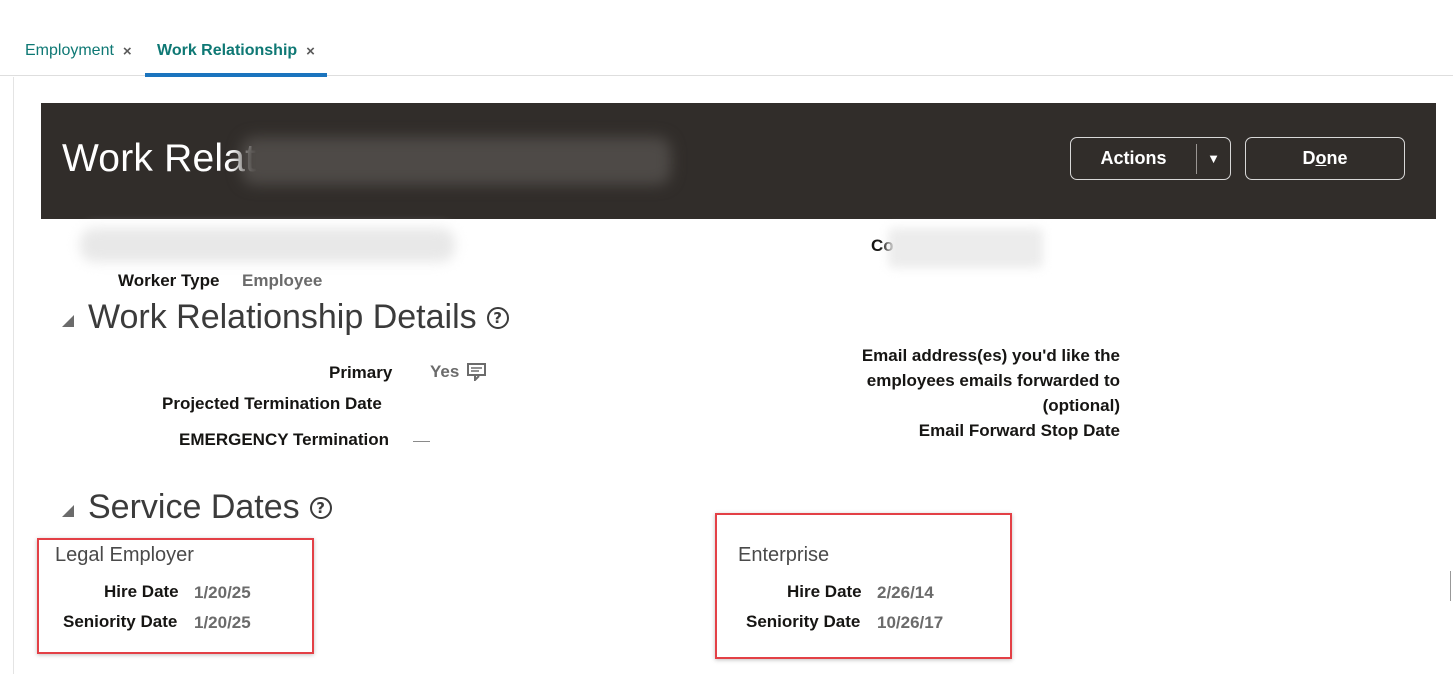  What do you see at coordinates (159, 158) in the screenshot?
I see `page-title: Work Relat` at bounding box center [159, 158].